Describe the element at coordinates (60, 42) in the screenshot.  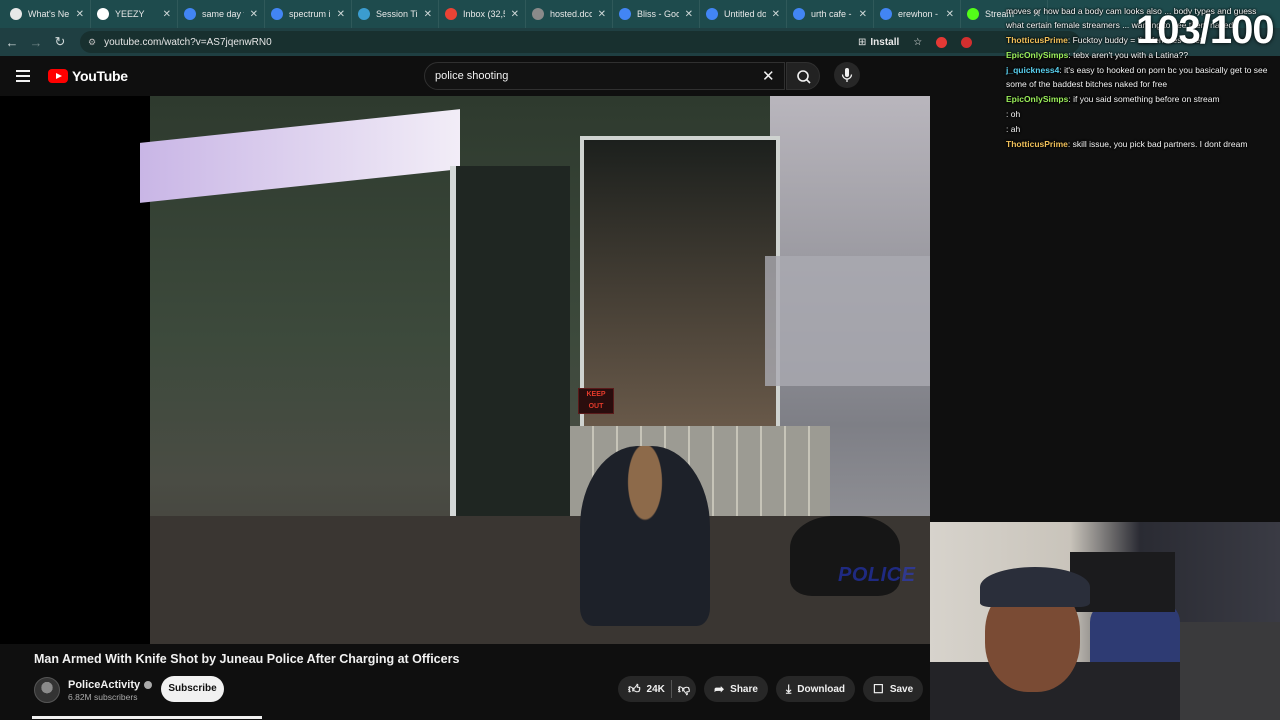
I see `reload-icon: ↻` at that location.